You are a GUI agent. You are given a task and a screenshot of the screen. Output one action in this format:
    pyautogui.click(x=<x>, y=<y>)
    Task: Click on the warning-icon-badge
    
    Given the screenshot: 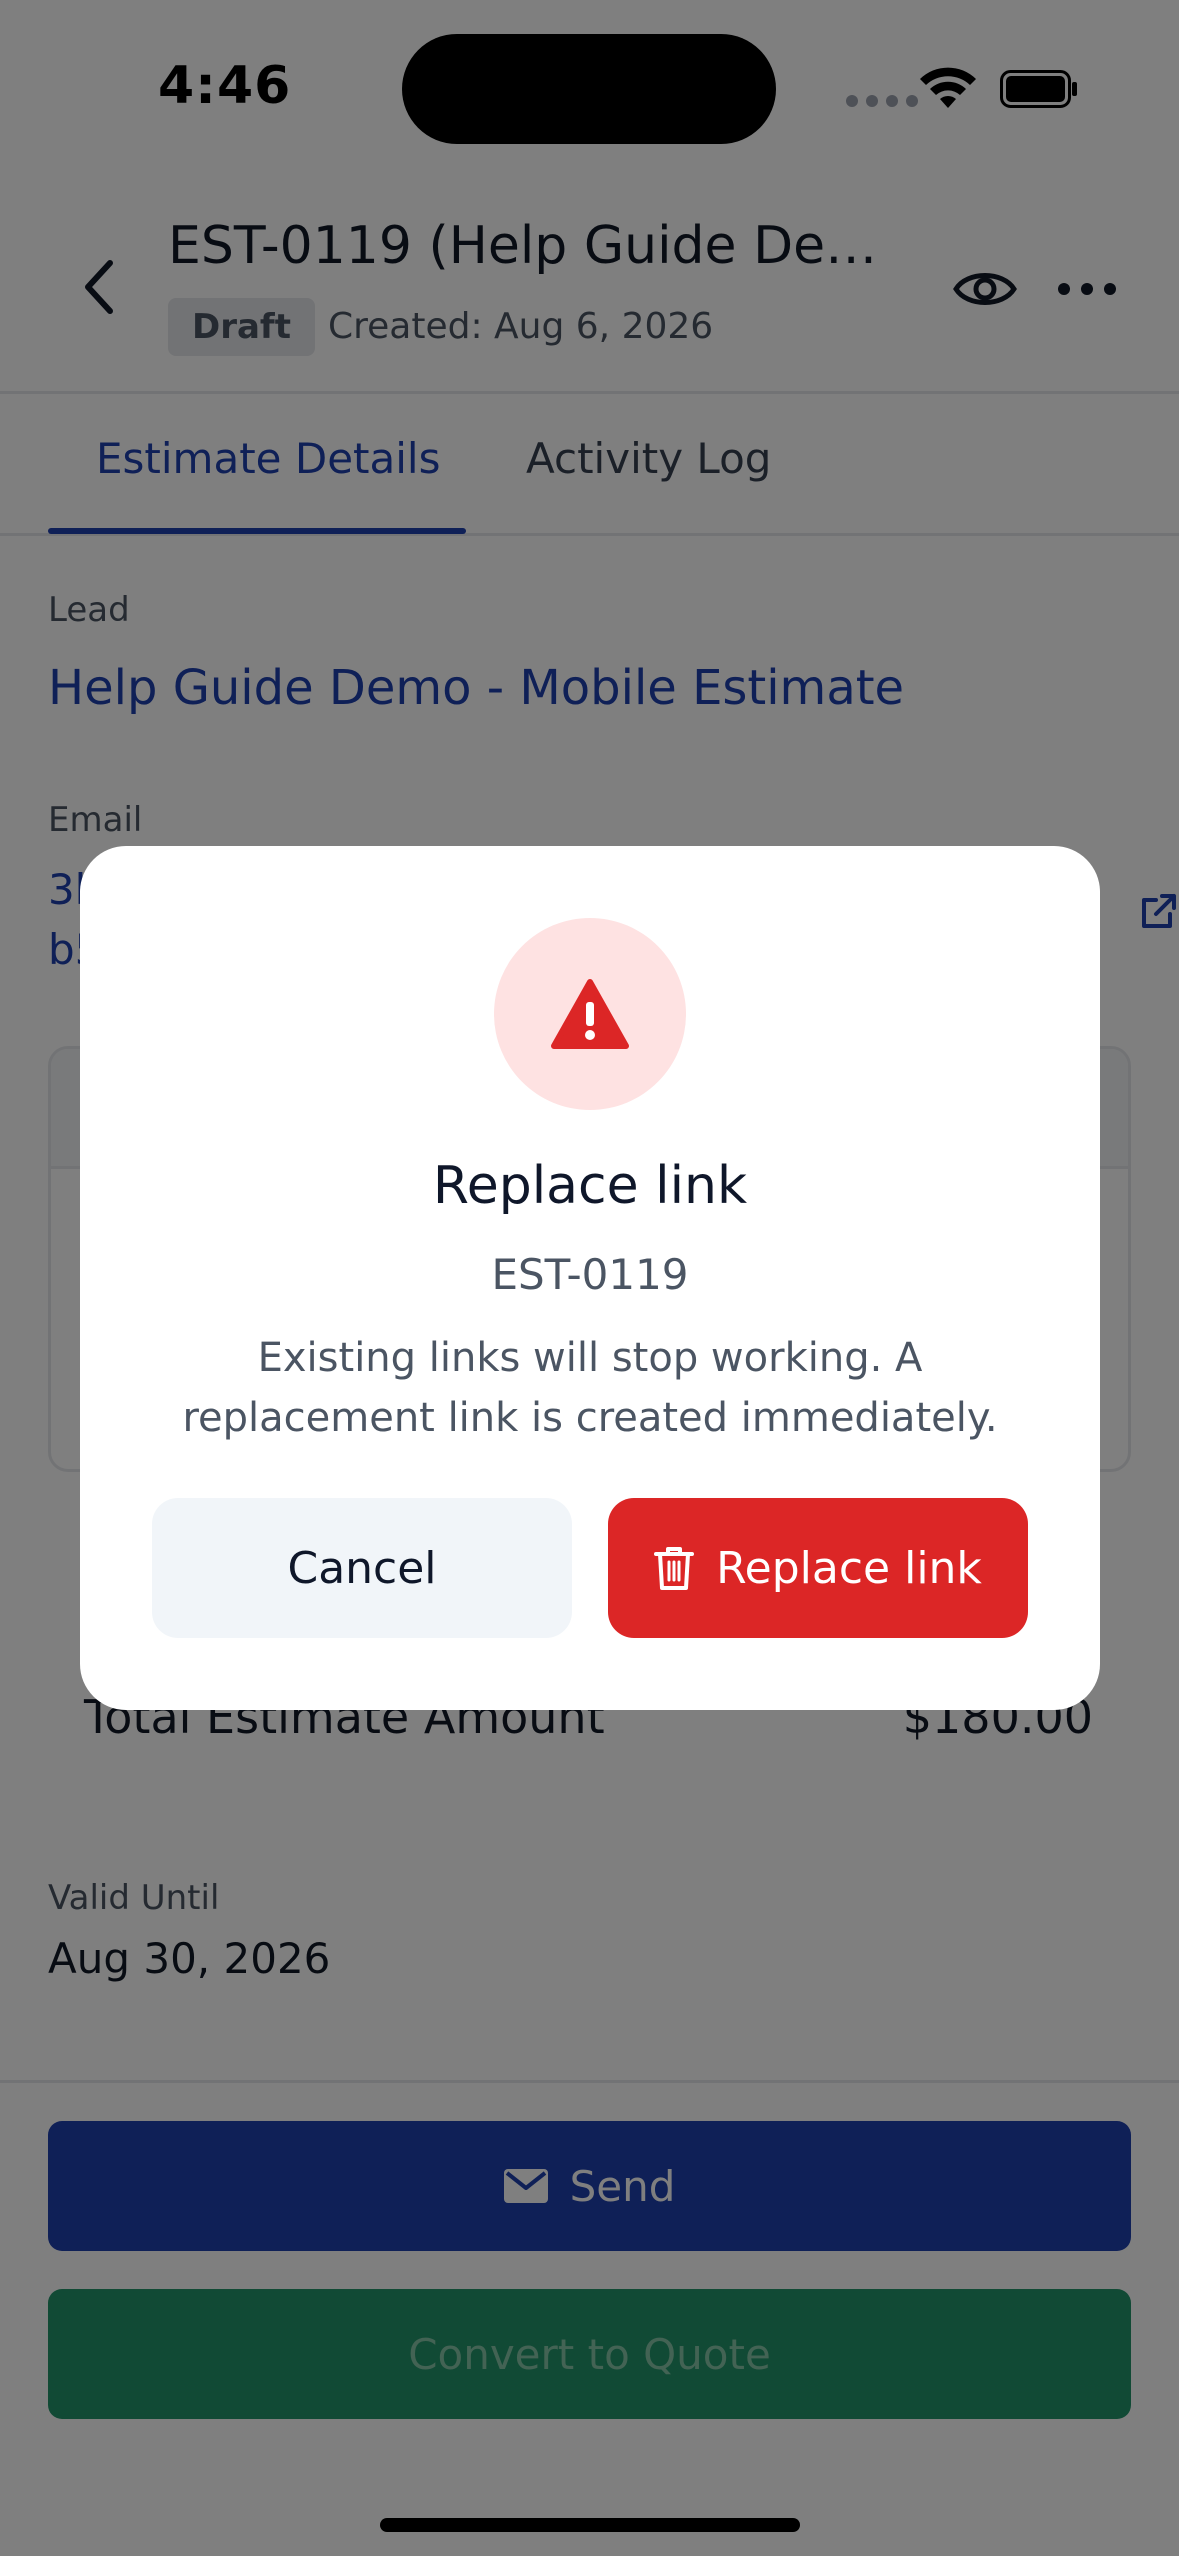 What is the action you would take?
    pyautogui.click(x=590, y=1014)
    